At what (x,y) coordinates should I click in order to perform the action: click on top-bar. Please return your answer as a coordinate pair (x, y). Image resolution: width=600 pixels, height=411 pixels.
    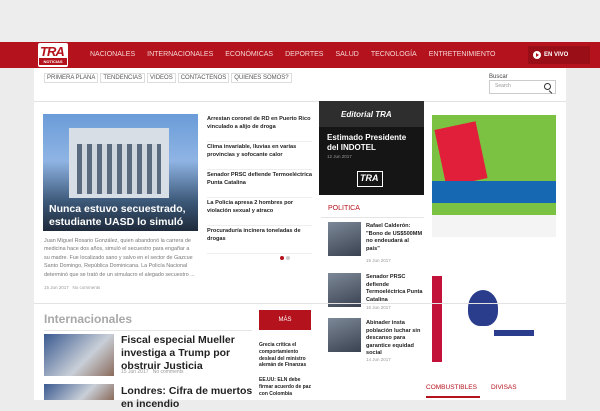
    Looking at the image, I should click on (300, 21).